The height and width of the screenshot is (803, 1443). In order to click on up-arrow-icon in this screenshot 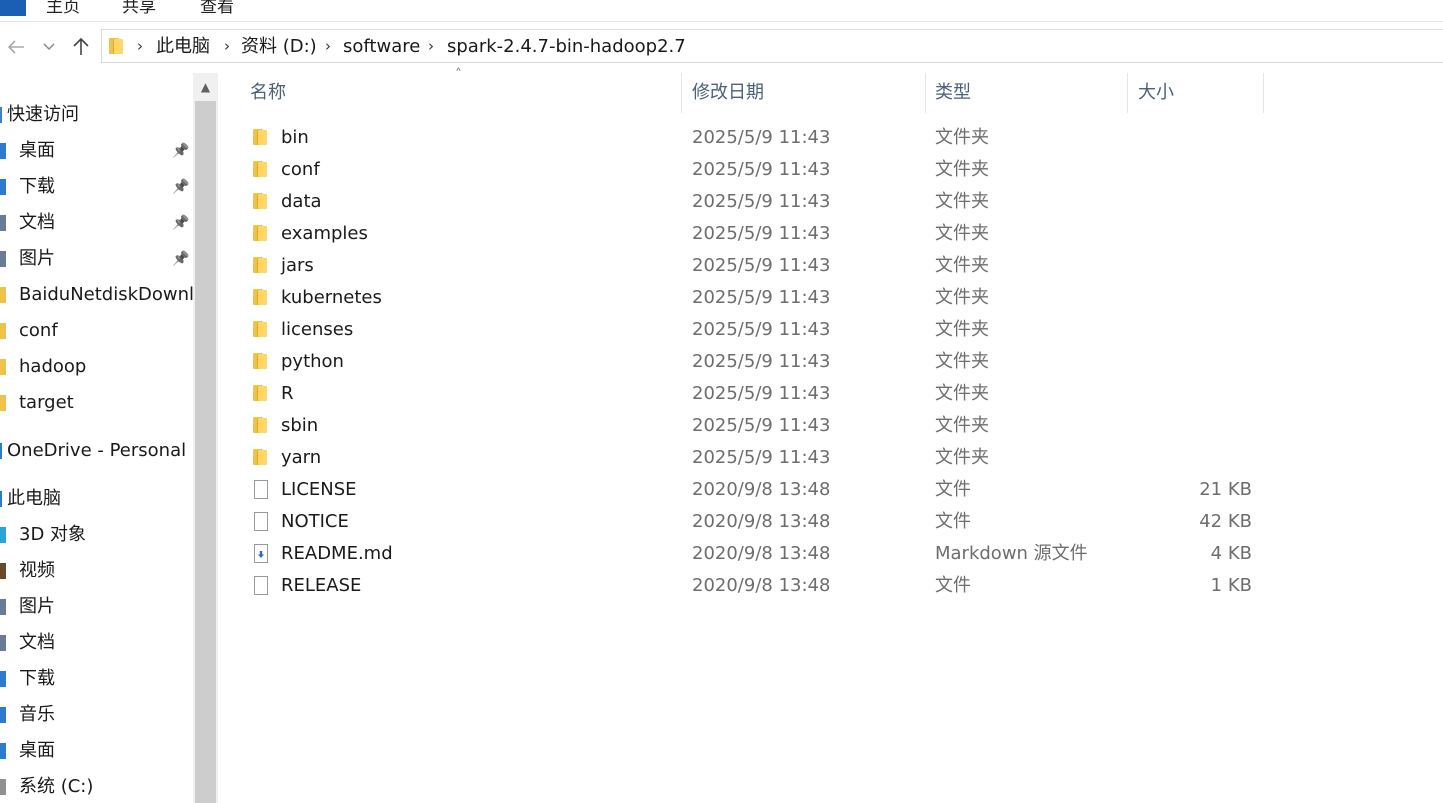, I will do `click(81, 47)`.